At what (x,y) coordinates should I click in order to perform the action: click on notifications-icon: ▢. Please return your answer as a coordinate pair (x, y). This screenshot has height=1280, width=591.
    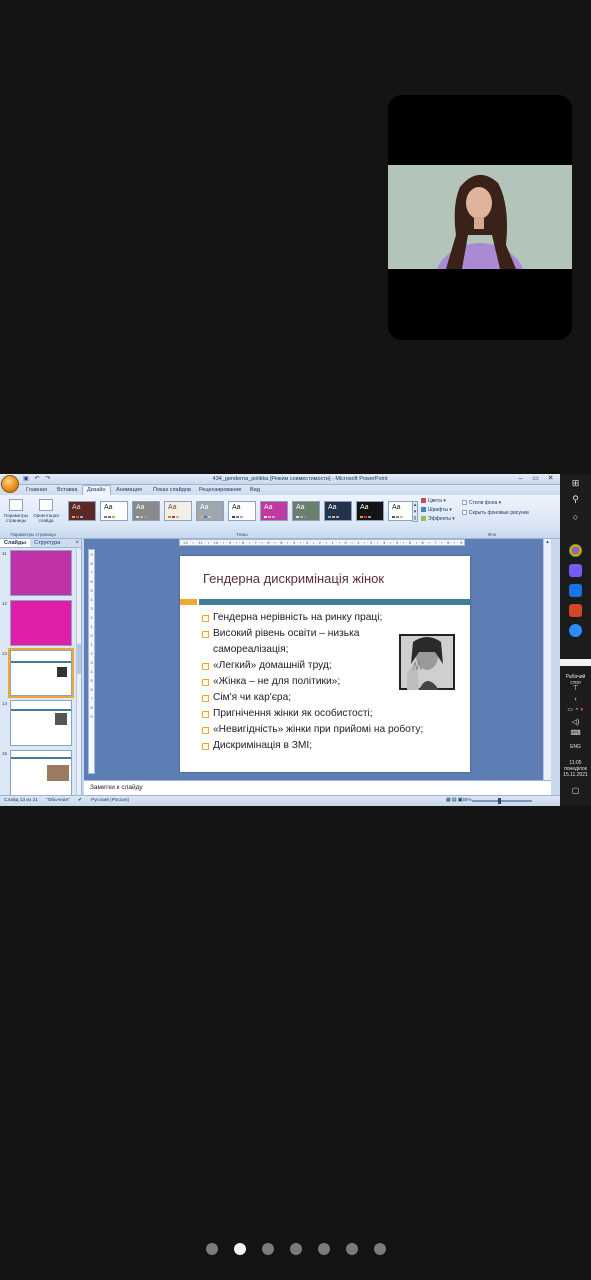
    Looking at the image, I should click on (575, 790).